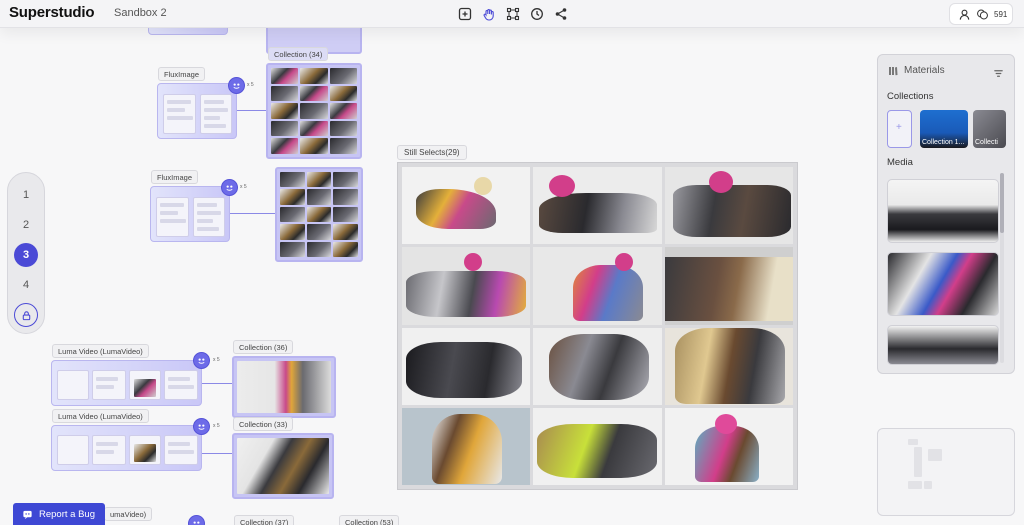 Image resolution: width=1024 pixels, height=525 pixels. Describe the element at coordinates (298, 54) in the screenshot. I see `collection-label: Collection (34)` at that location.